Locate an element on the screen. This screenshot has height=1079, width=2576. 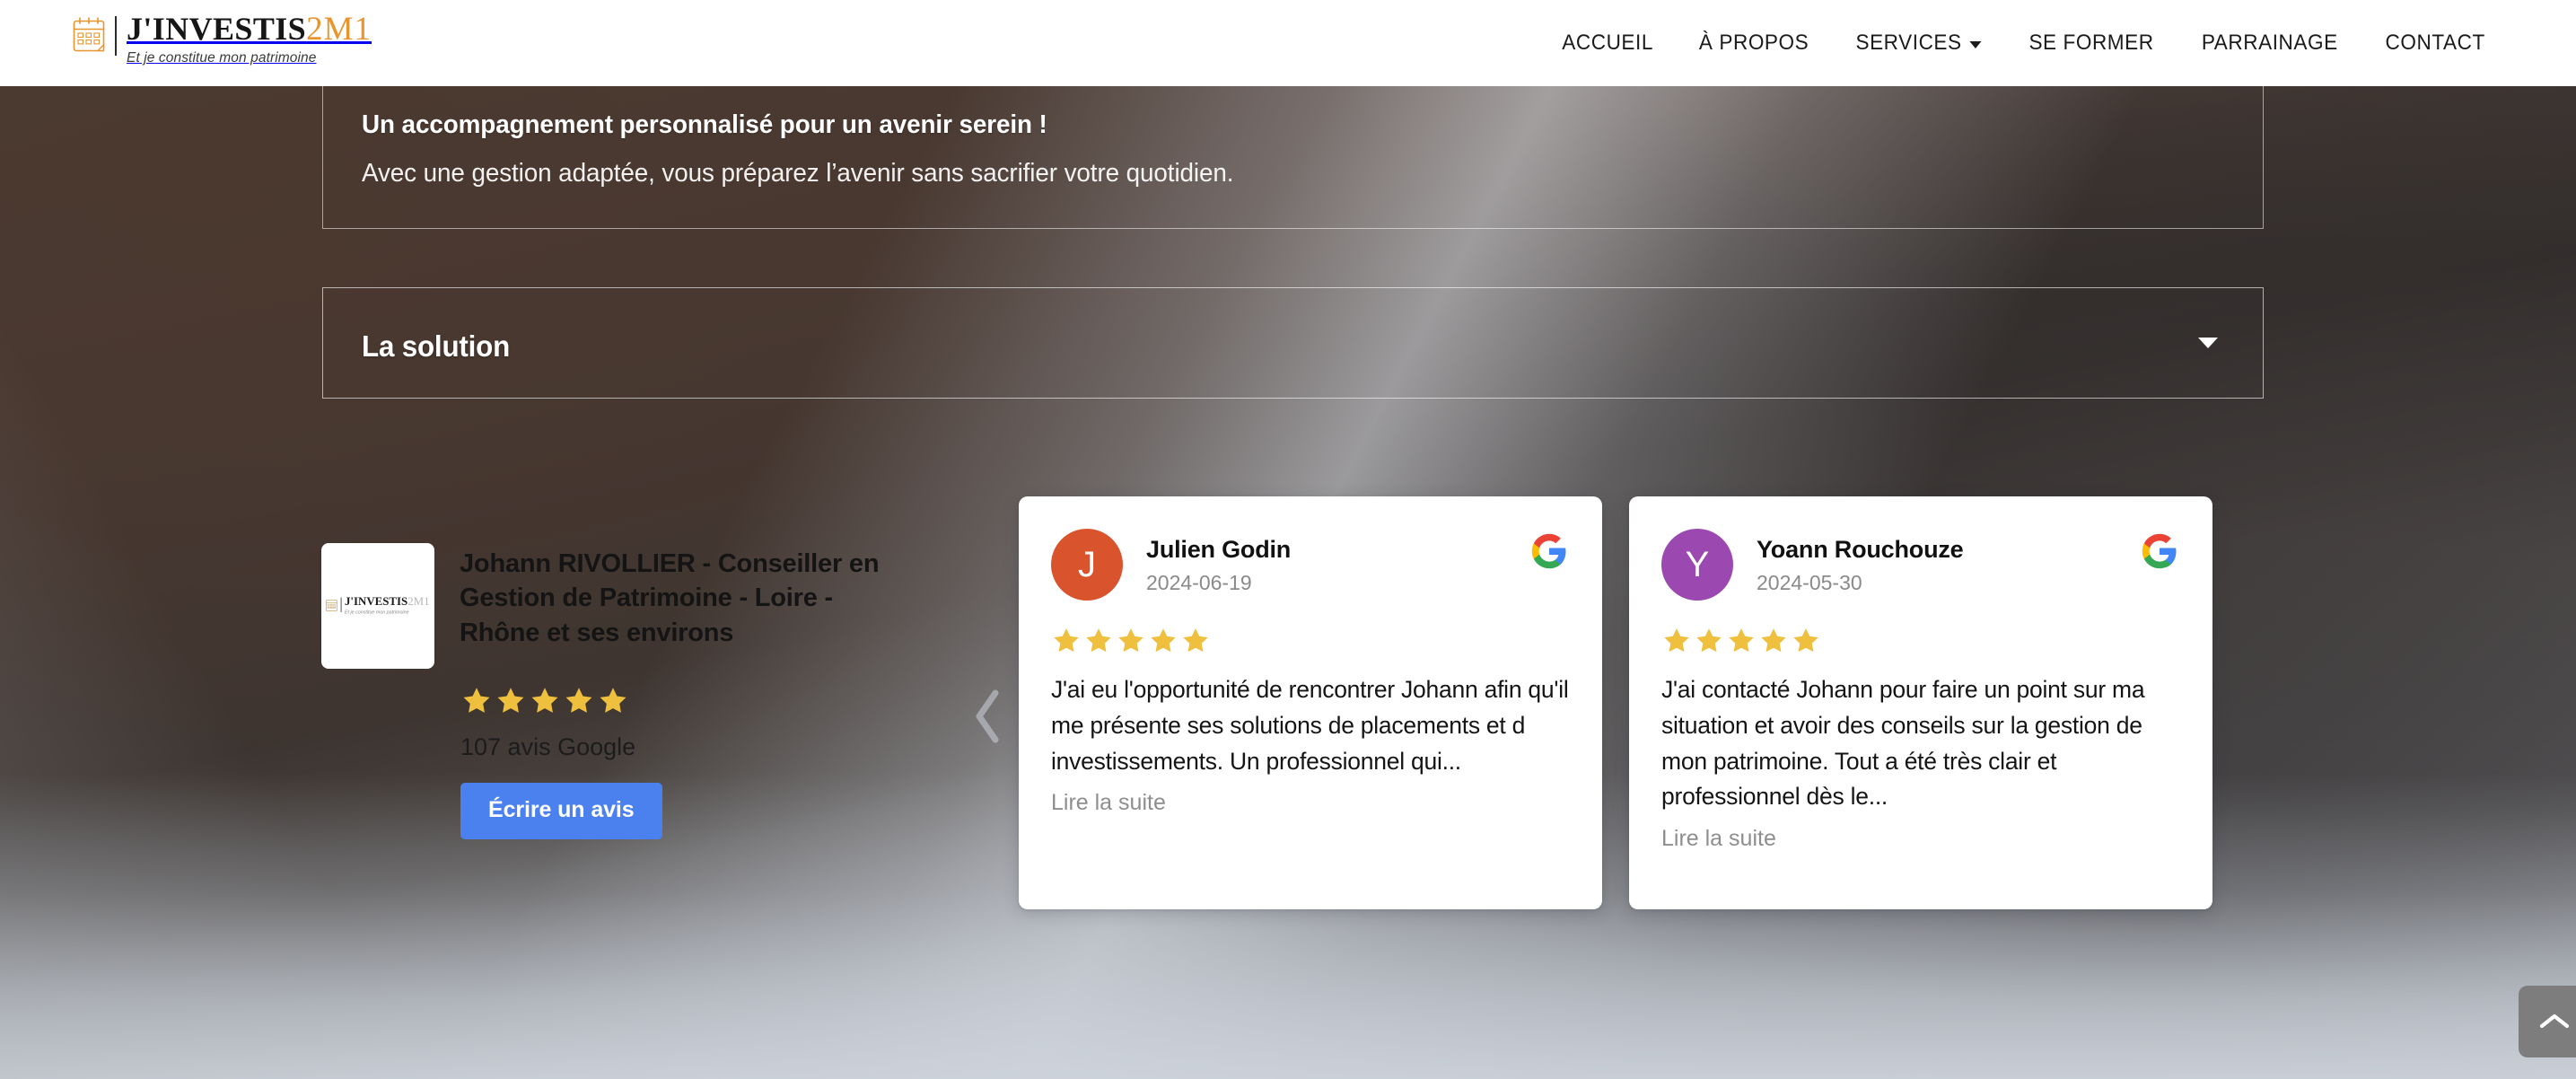
avatar: Y is located at coordinates (1697, 565).